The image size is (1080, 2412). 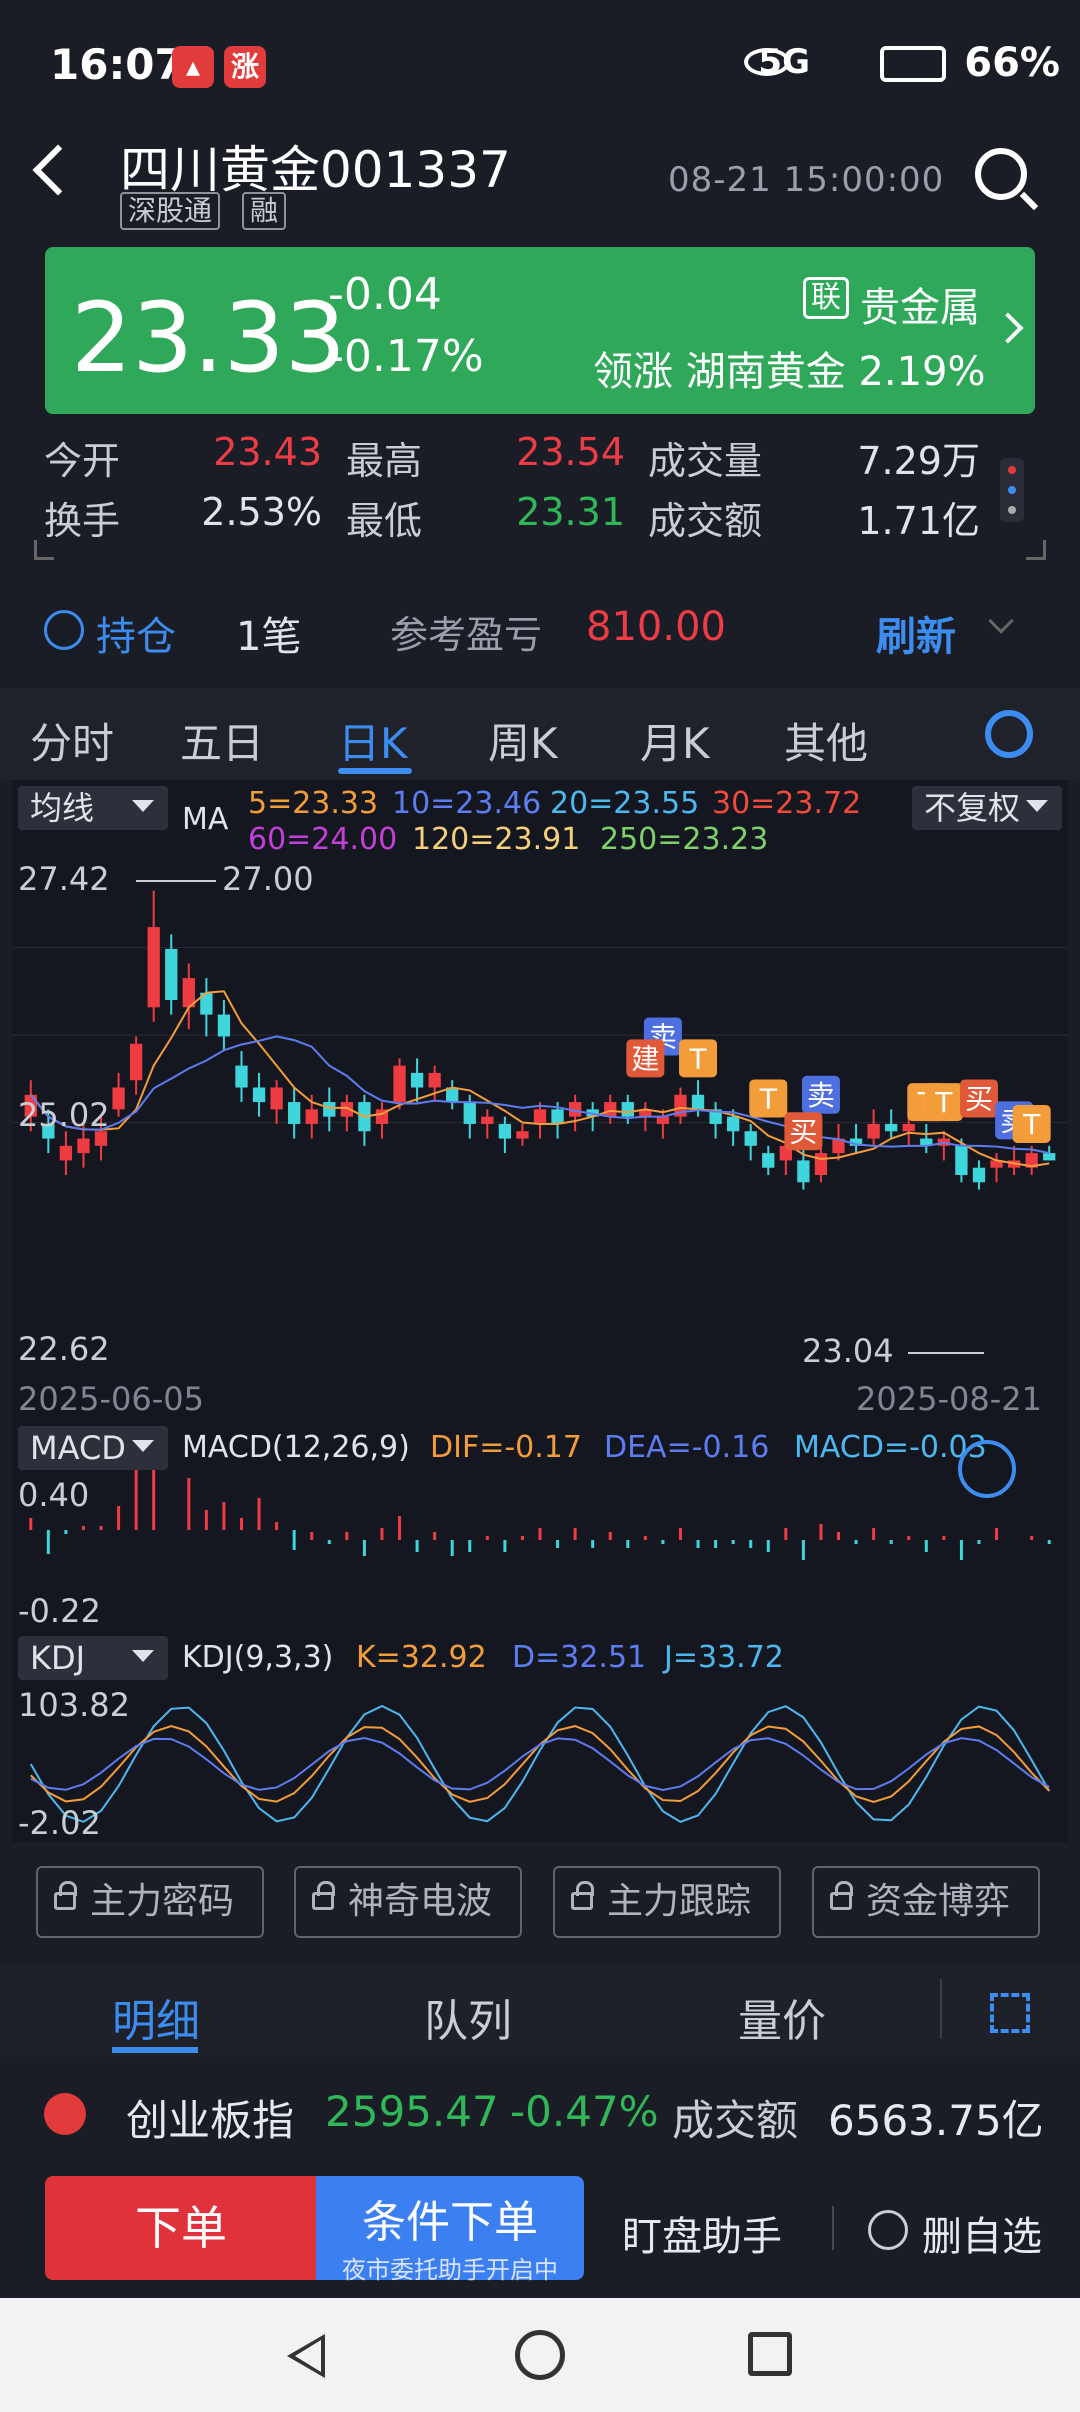 I want to click on price-change-pct: -0.17%, so click(x=406, y=356).